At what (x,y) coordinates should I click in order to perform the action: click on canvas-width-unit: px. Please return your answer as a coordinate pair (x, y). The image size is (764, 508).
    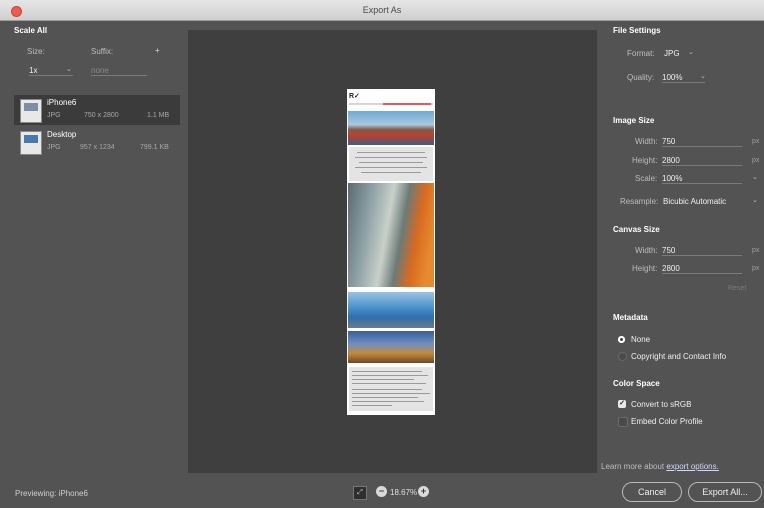
    Looking at the image, I should click on (756, 250).